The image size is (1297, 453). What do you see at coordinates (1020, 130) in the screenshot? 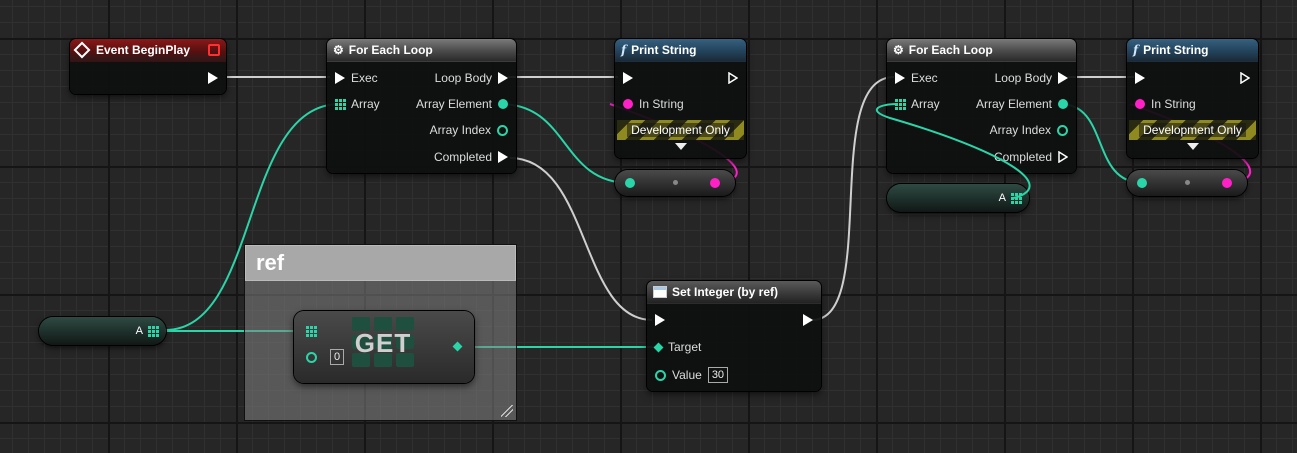
I see `pin-label: Array Index` at bounding box center [1020, 130].